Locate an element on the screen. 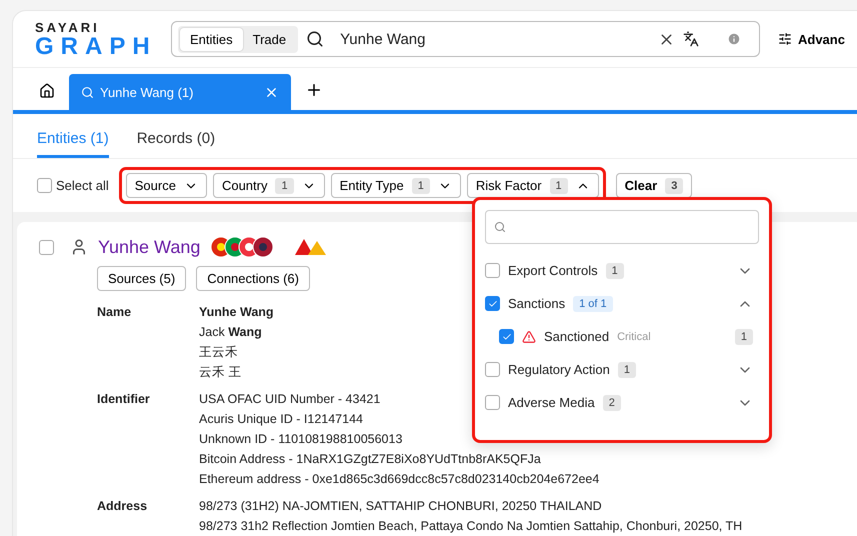  flags-drawing is located at coordinates (242, 247).